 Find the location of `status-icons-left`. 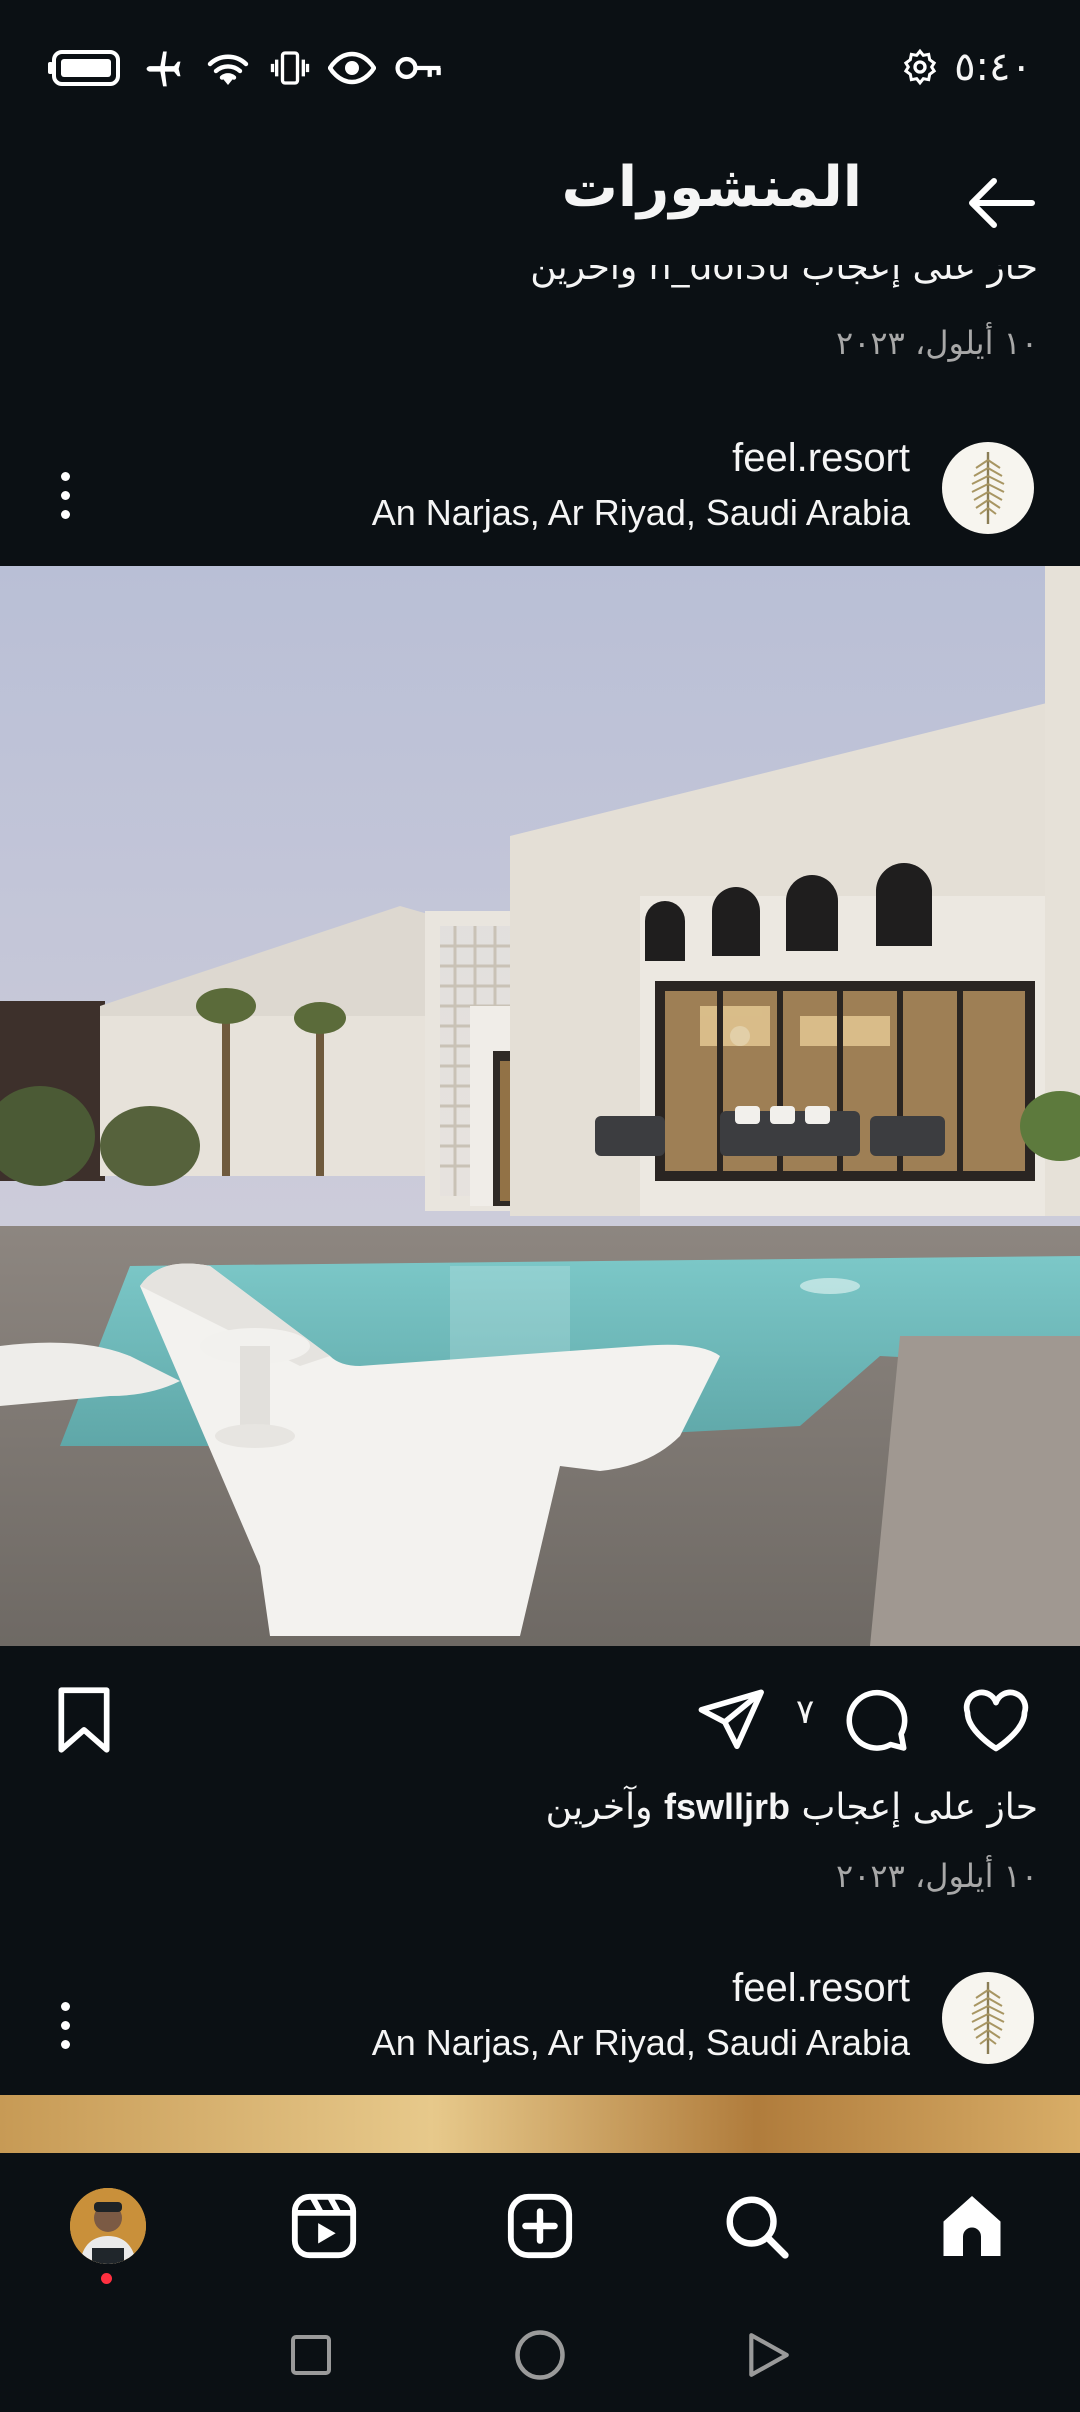

status-icons-left is located at coordinates (246, 68).